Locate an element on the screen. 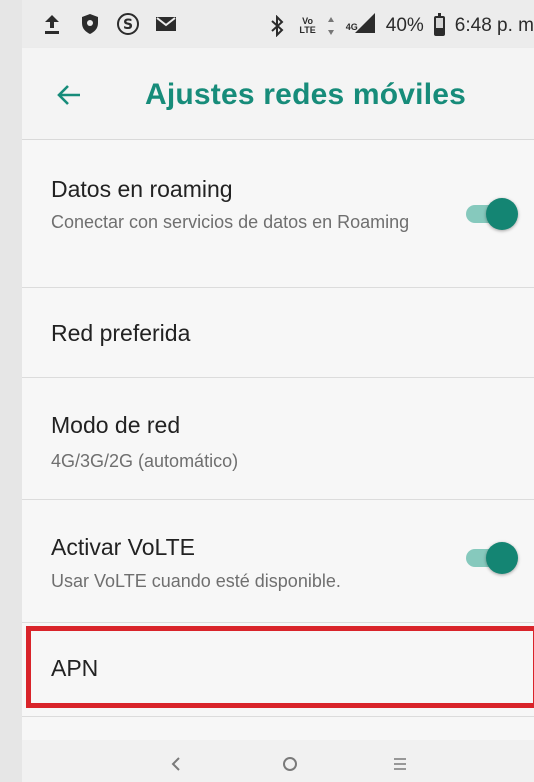 This screenshot has height=782, width=534. battery-percent: 40% is located at coordinates (404, 25).